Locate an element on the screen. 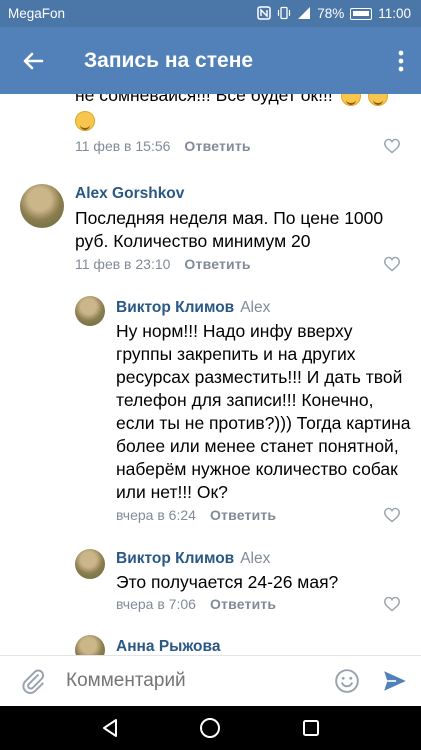 This screenshot has height=750, width=421. system-nav-bar is located at coordinates (210, 728).